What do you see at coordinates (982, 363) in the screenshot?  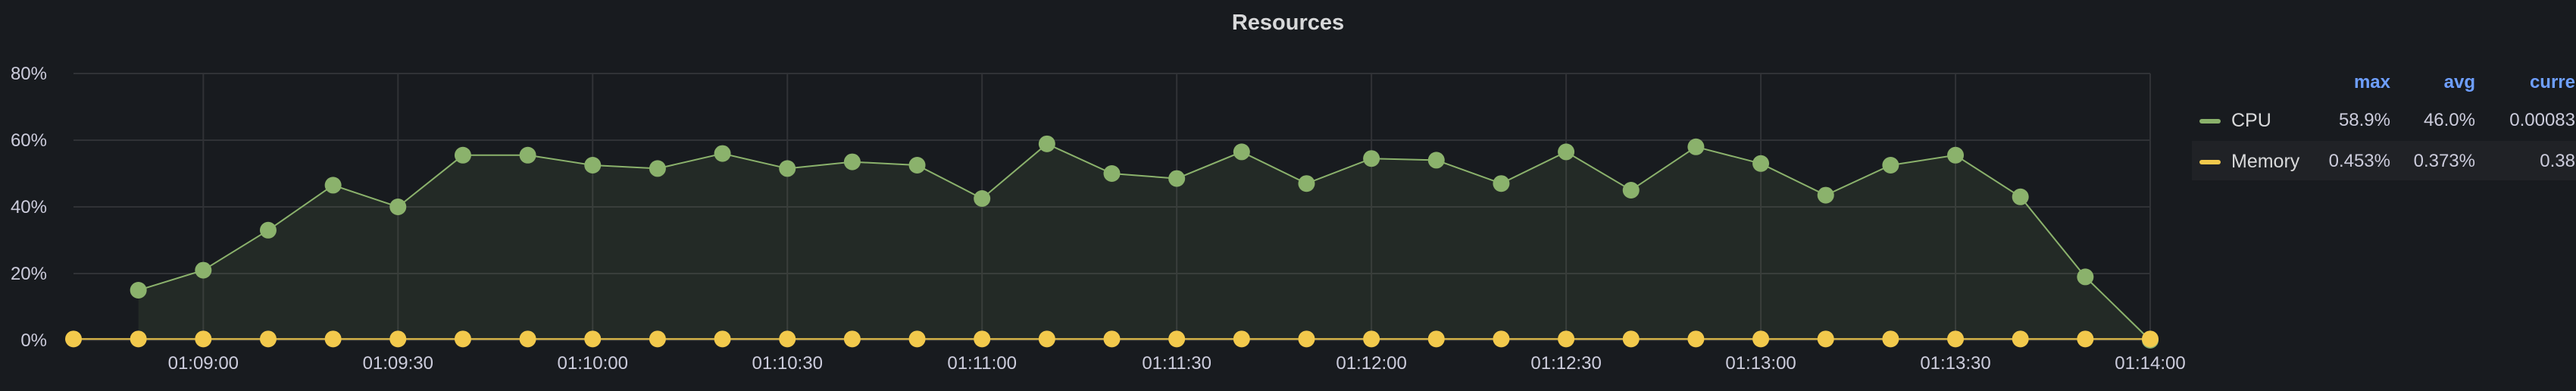 I see `x-tick-label: 01:11:00` at bounding box center [982, 363].